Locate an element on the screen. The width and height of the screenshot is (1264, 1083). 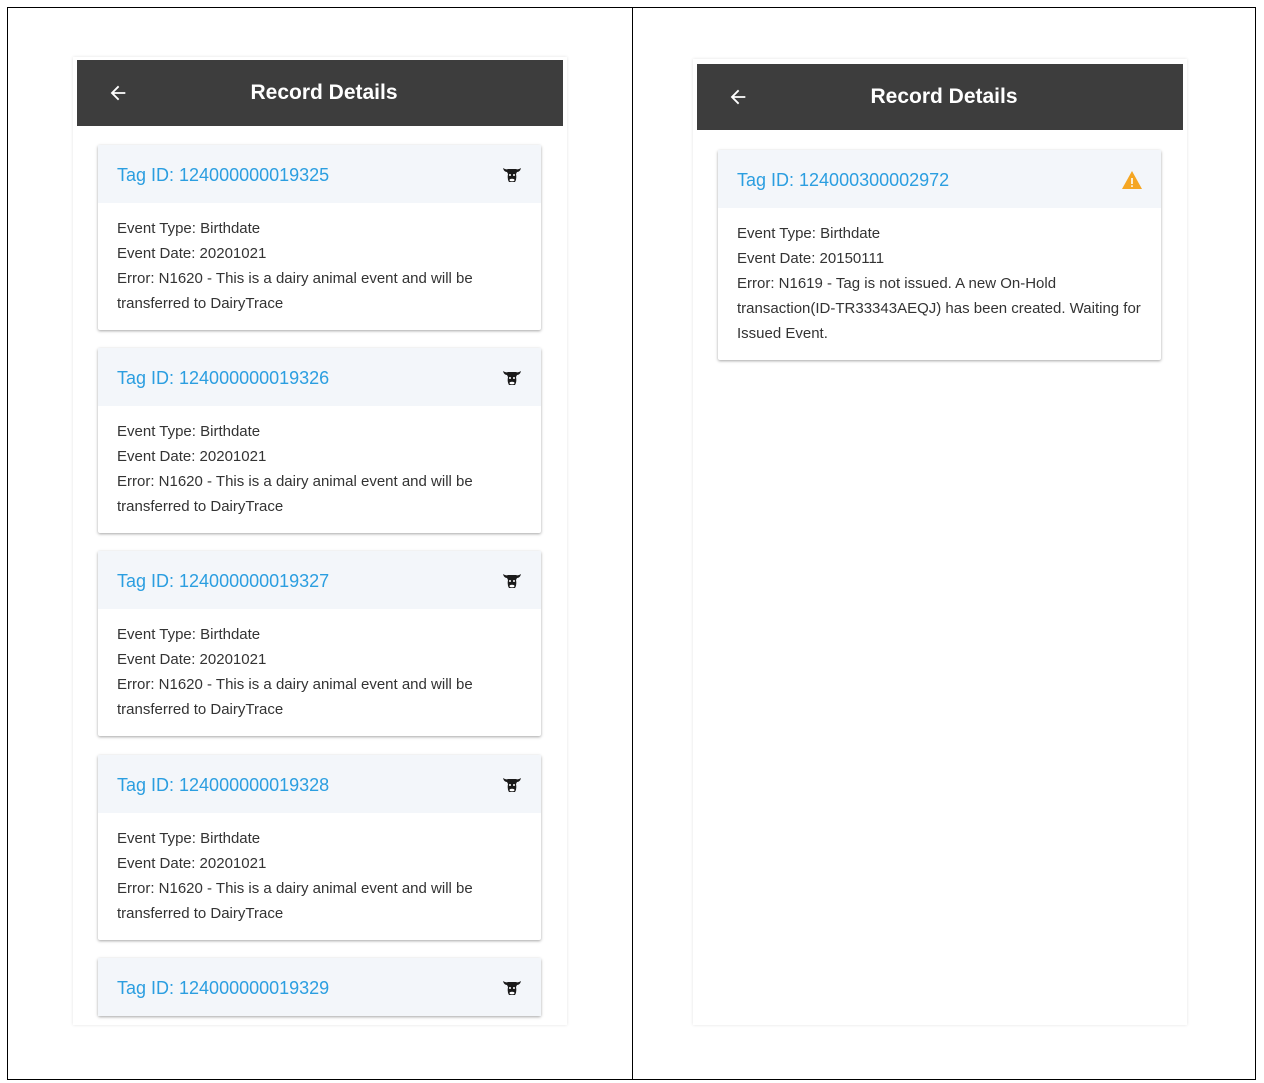
record-card-header: Tag ID: 124000000019329 is located at coordinates (319, 987).